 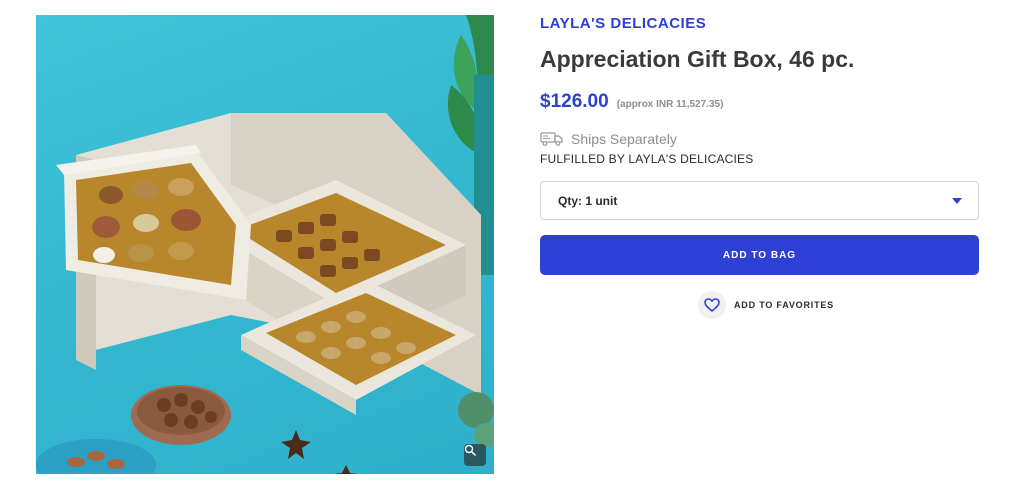 I want to click on chevron-down-icon, so click(x=957, y=200).